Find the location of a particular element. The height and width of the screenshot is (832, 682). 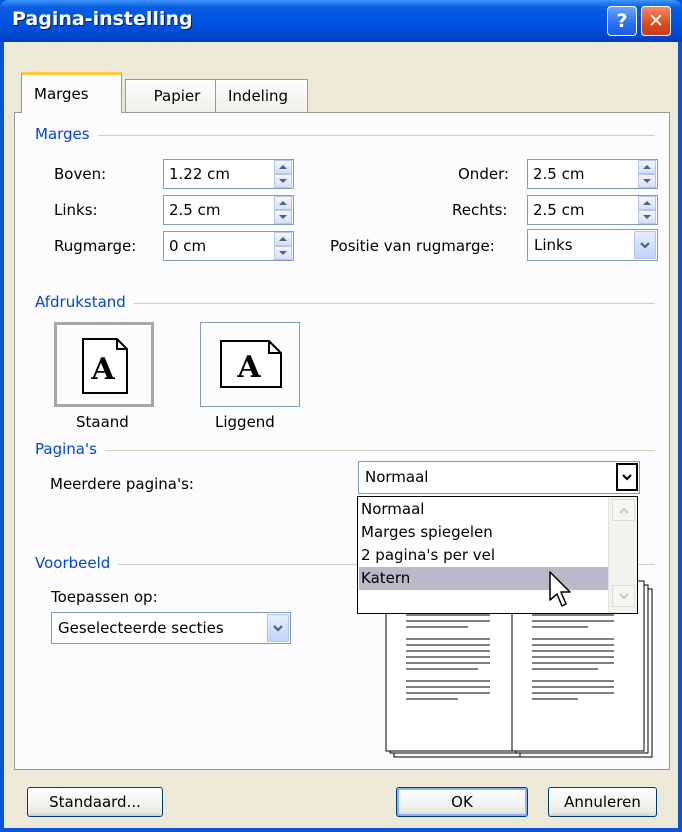

ok-button: OK is located at coordinates (462, 802).